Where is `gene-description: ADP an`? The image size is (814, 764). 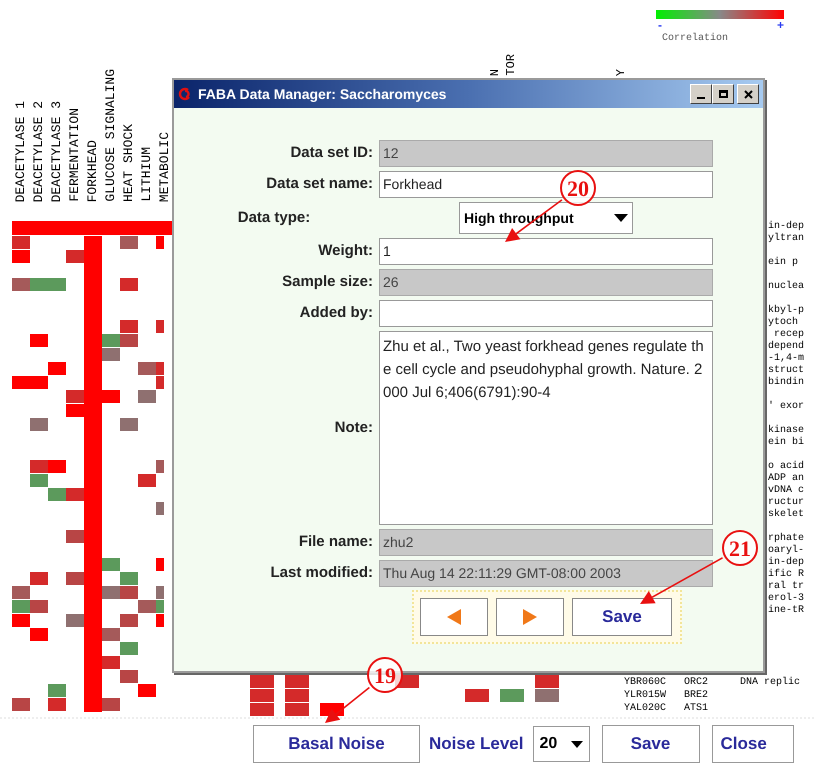 gene-description: ADP an is located at coordinates (786, 479).